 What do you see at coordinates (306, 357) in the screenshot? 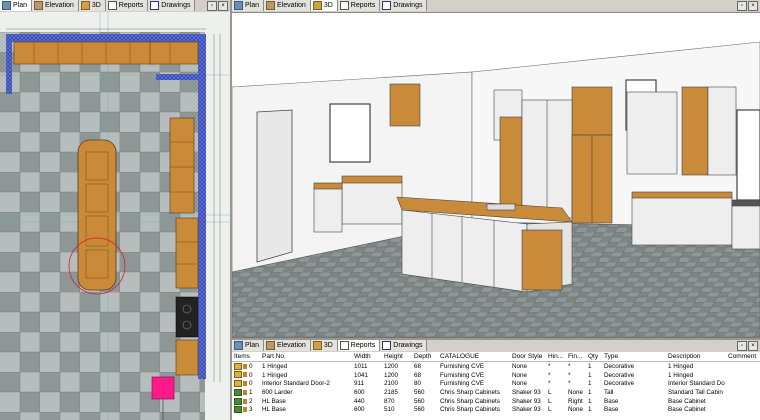
I see `column-header: Part No.` at bounding box center [306, 357].